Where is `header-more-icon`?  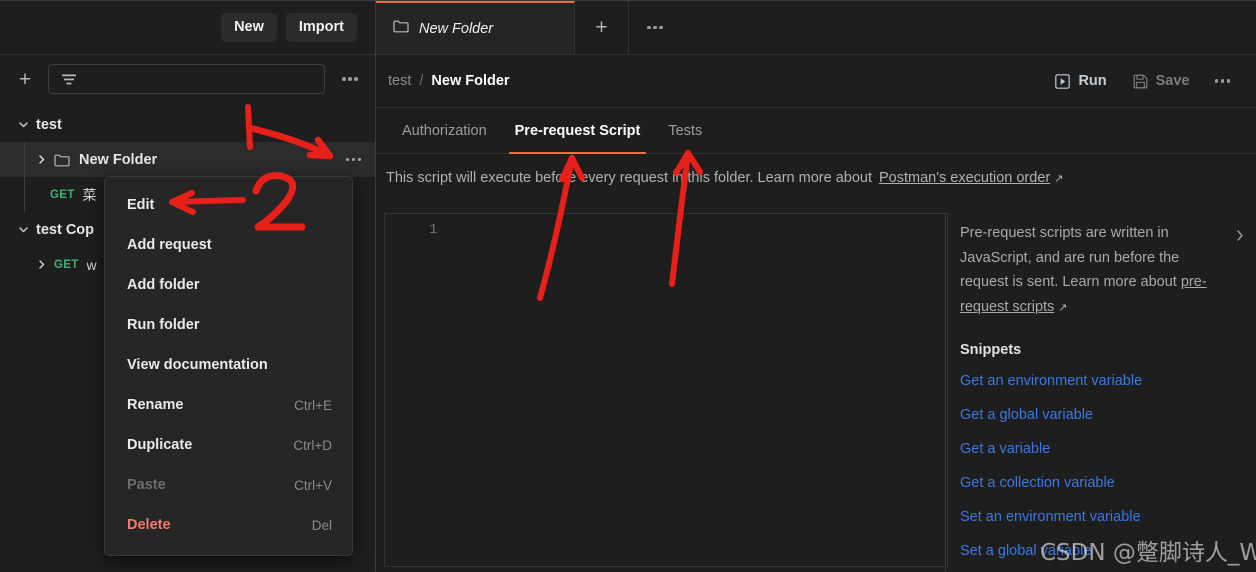
header-more-icon is located at coordinates (1223, 81).